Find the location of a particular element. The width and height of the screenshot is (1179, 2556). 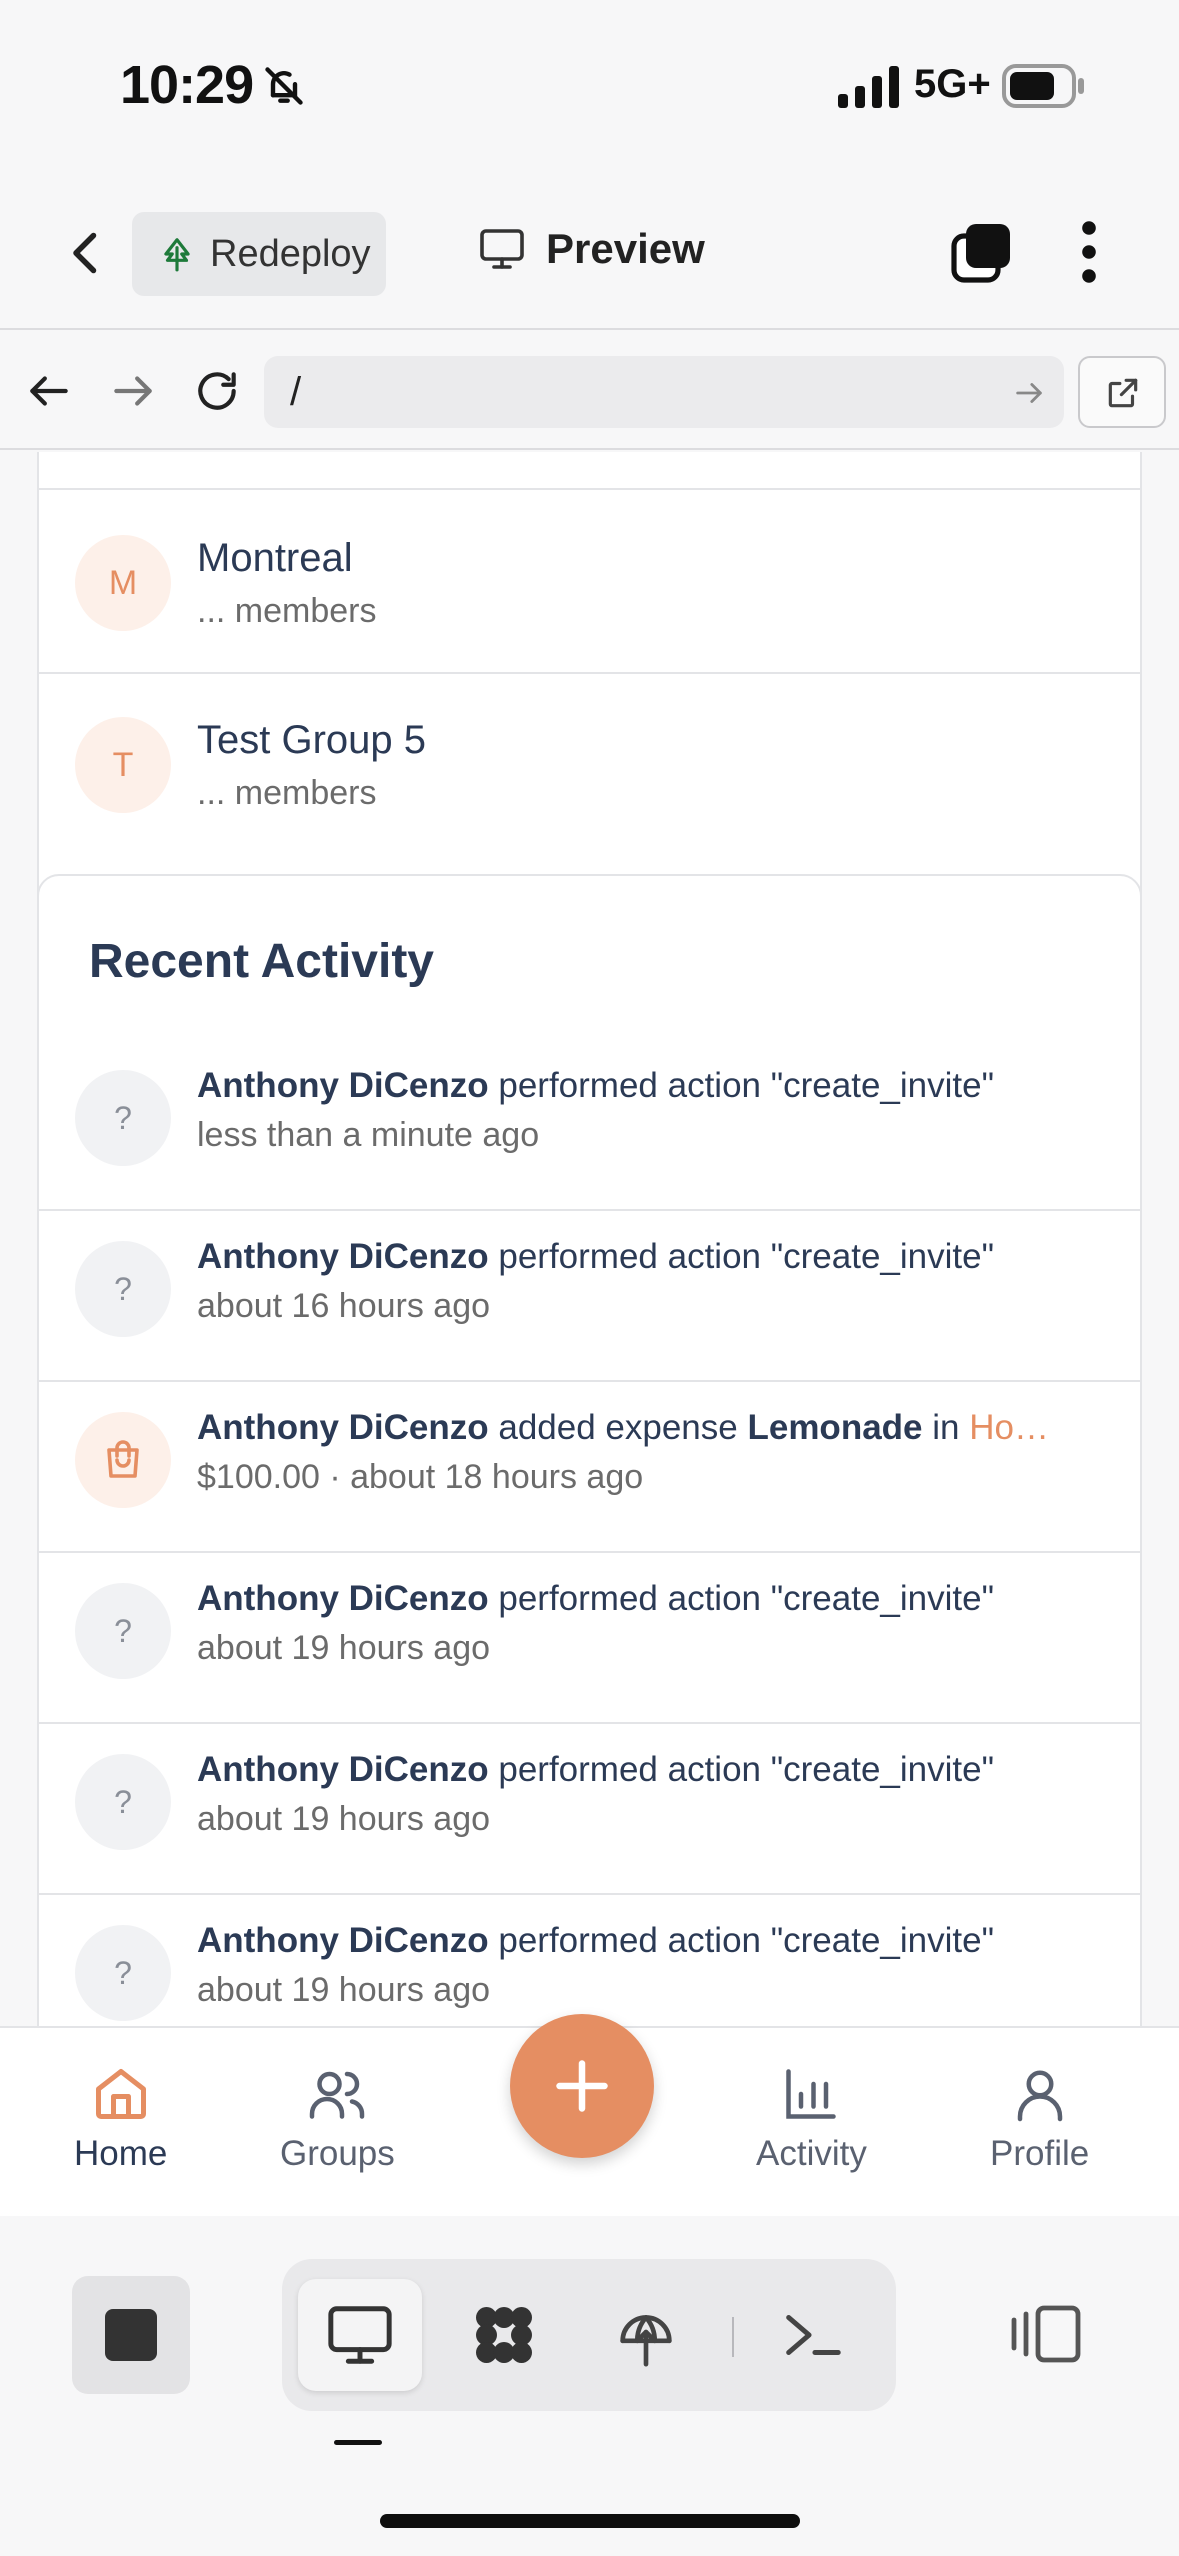

integrations-tool-button is located at coordinates (504, 2335).